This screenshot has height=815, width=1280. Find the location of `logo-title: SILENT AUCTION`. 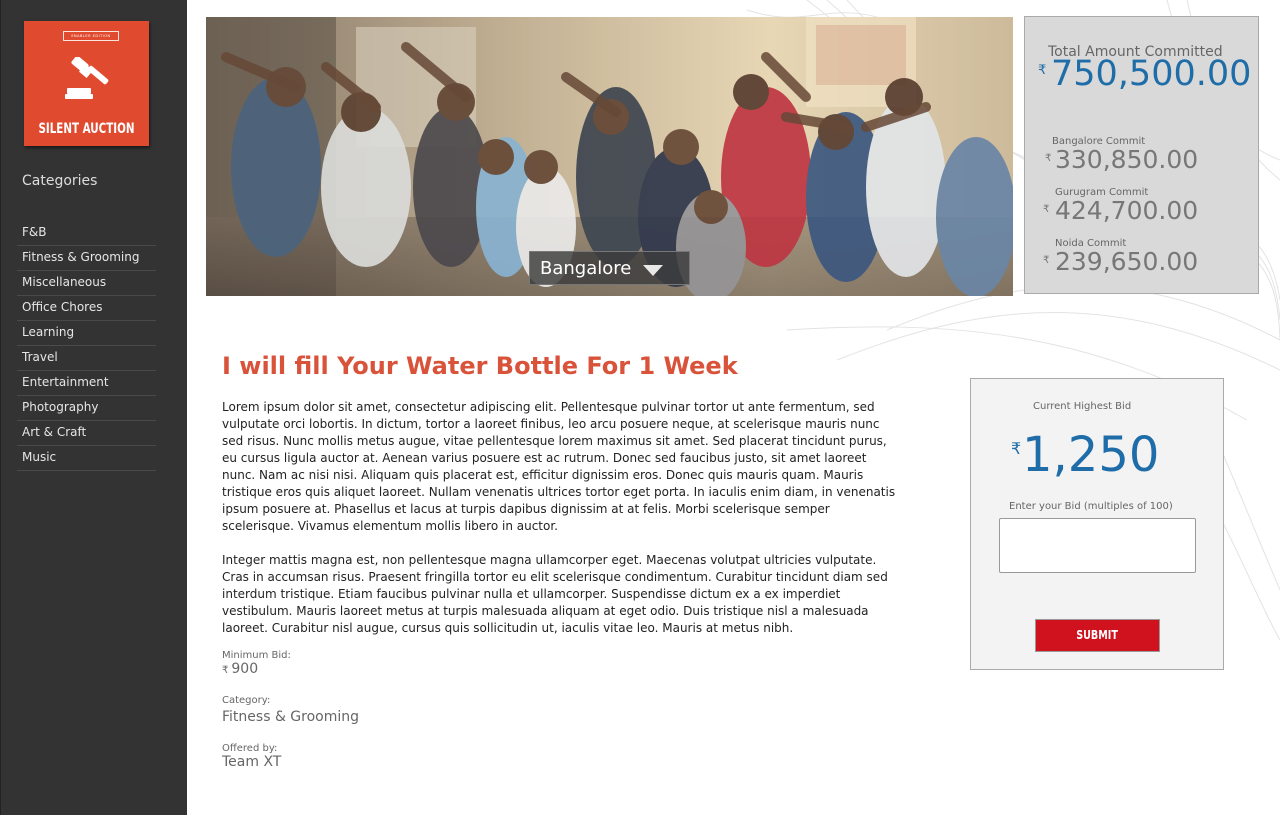

logo-title: SILENT AUCTION is located at coordinates (86, 129).